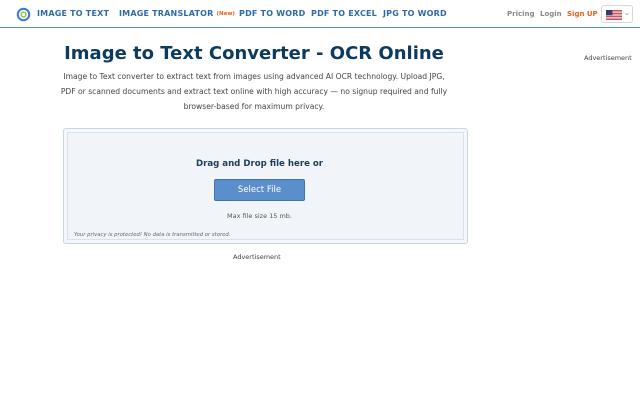 The height and width of the screenshot is (400, 640). Describe the element at coordinates (257, 257) in the screenshot. I see `advertisement-label-bottom: Advertisement` at that location.